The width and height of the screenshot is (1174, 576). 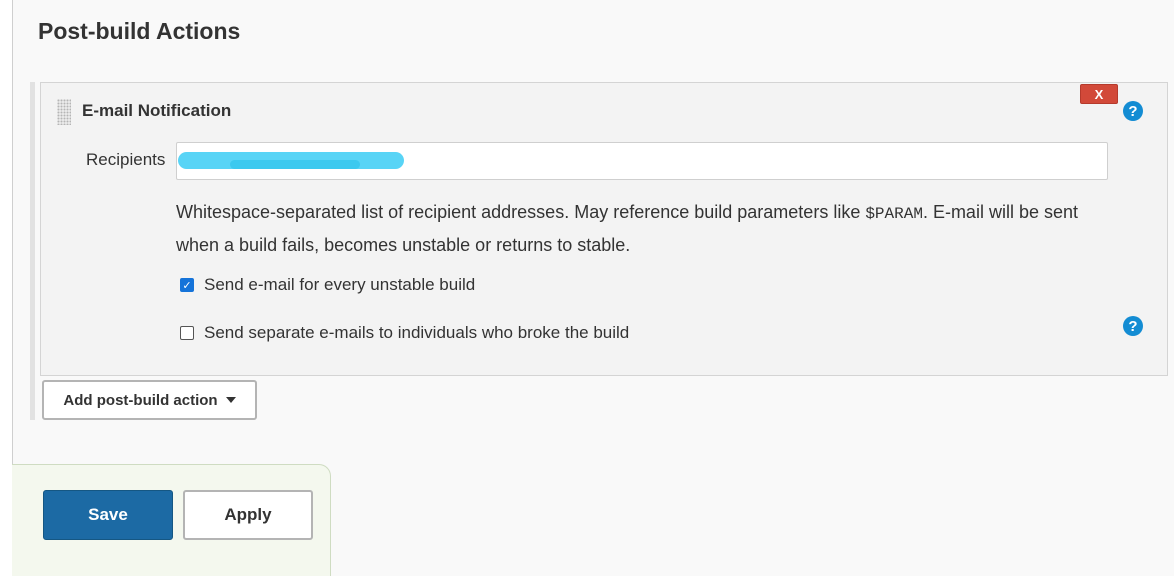 I want to click on caret-down-icon, so click(x=230, y=400).